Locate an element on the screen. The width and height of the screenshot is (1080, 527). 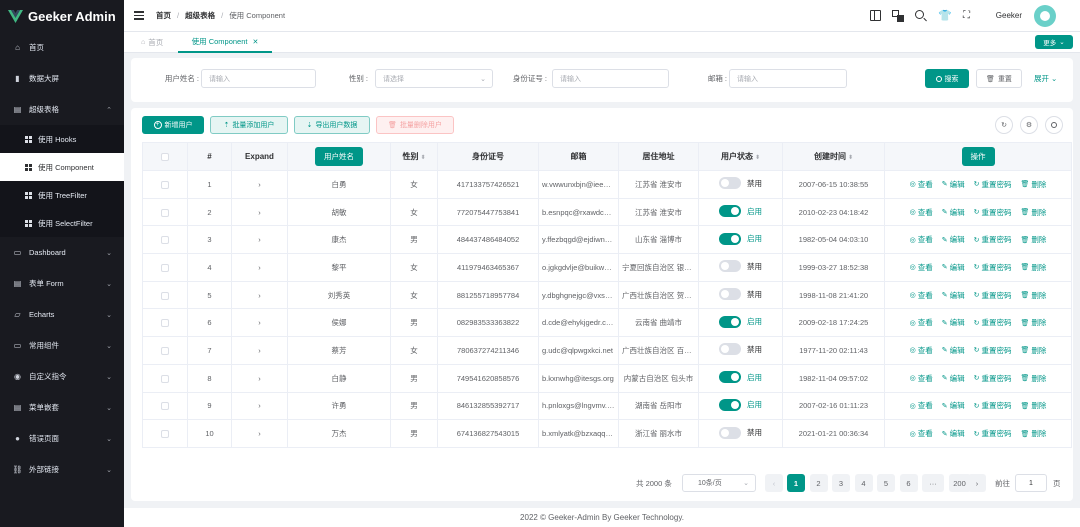
select-all-checkbox is located at coordinates (165, 156).